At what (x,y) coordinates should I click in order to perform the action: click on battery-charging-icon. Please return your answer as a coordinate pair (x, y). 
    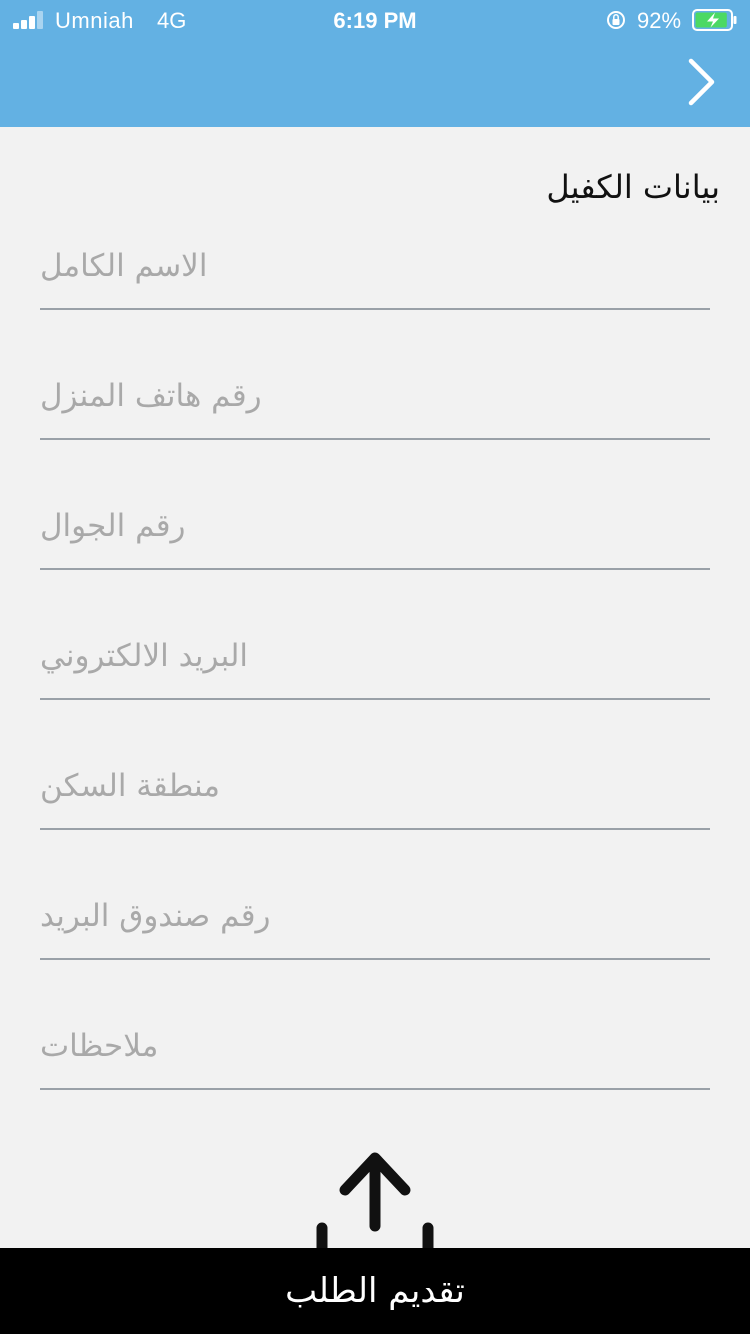
    Looking at the image, I should click on (714, 20).